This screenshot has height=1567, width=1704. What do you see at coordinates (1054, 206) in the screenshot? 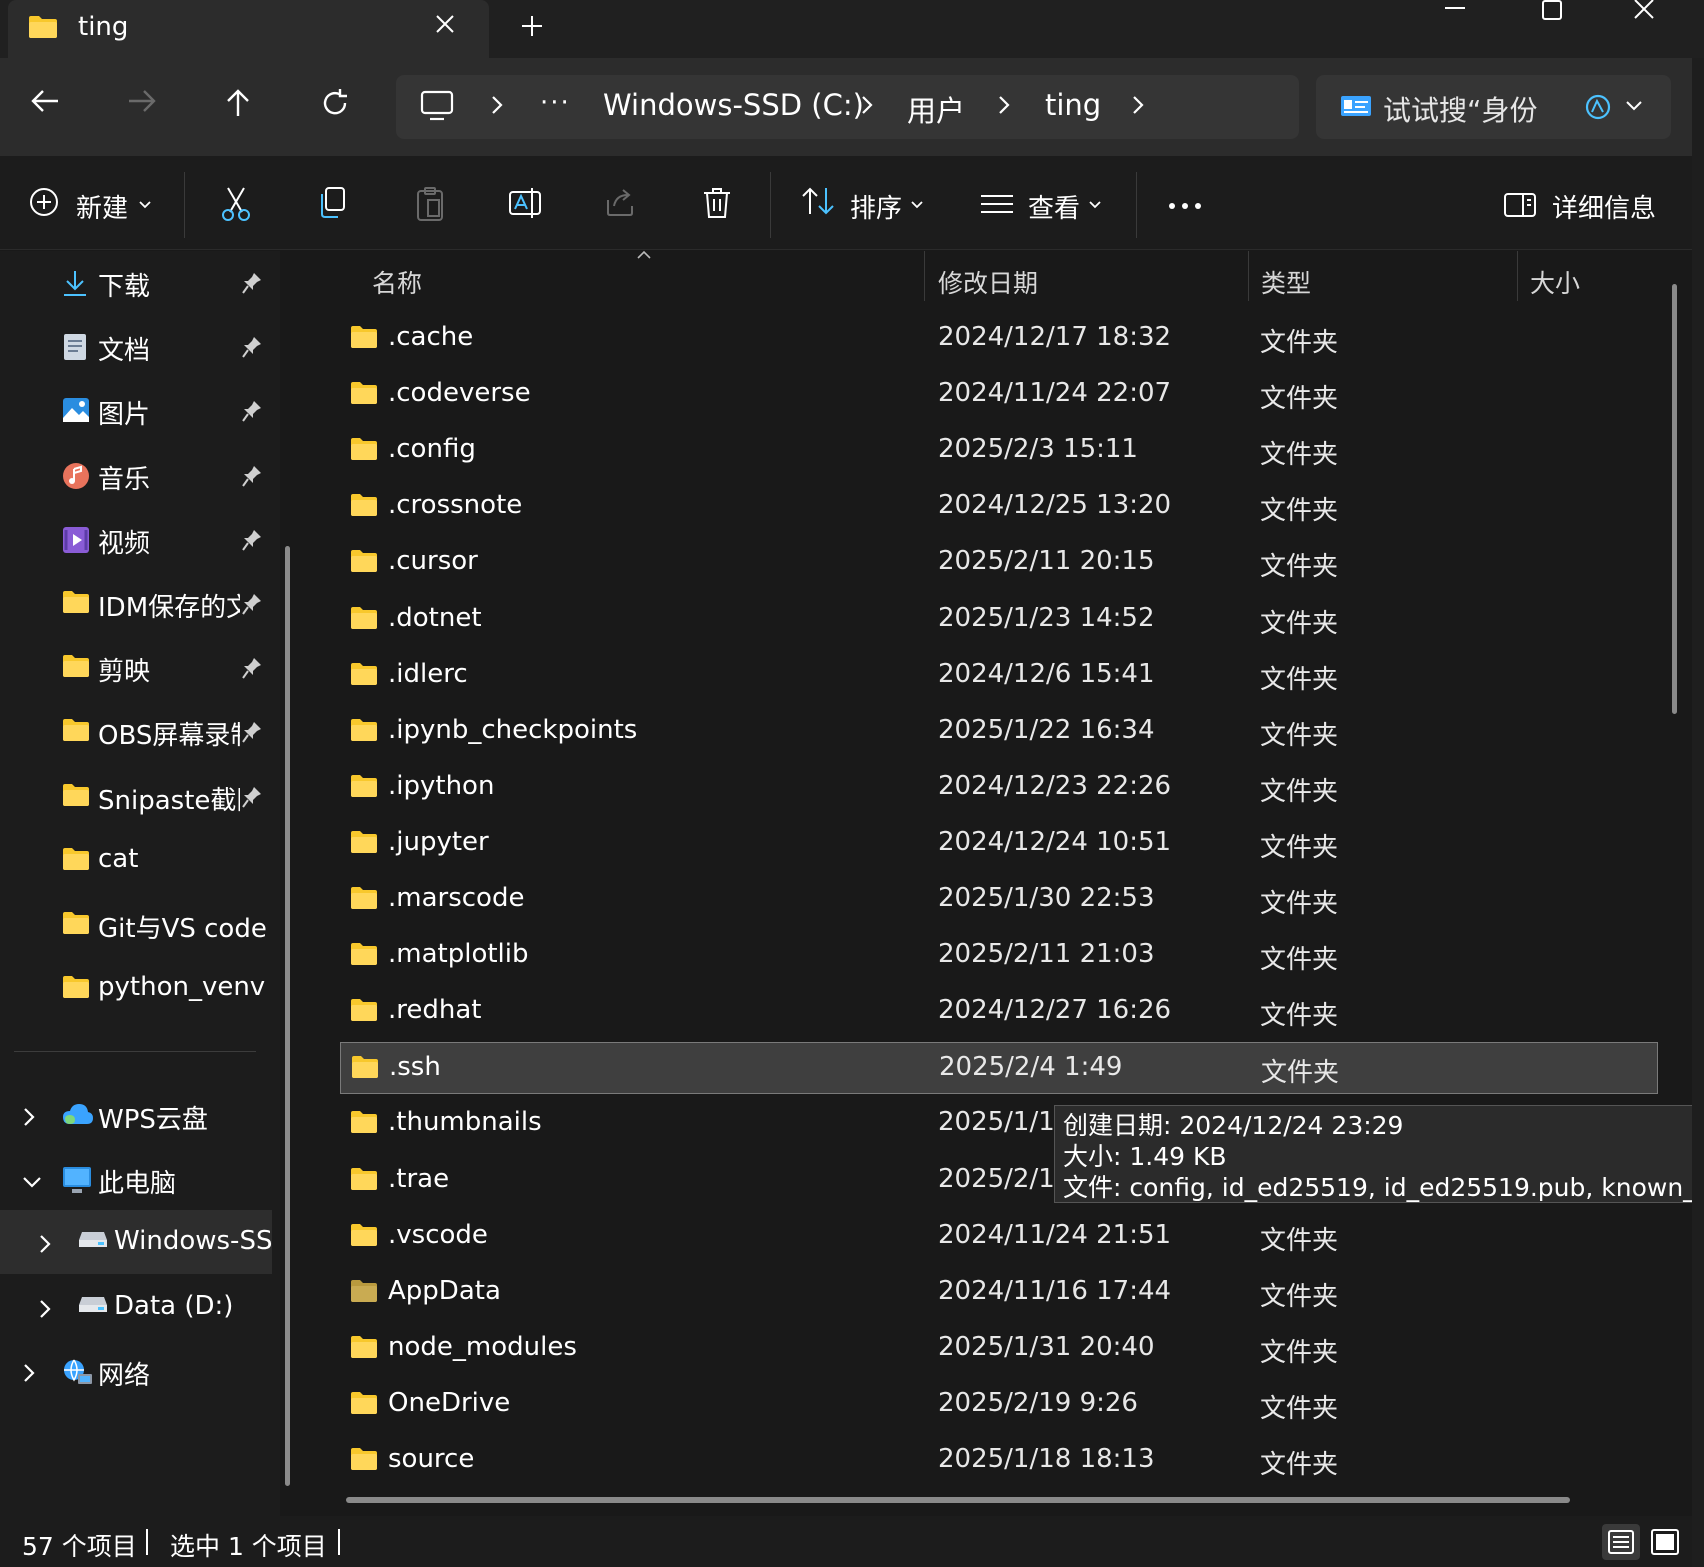
I see `view-button: 查看` at bounding box center [1054, 206].